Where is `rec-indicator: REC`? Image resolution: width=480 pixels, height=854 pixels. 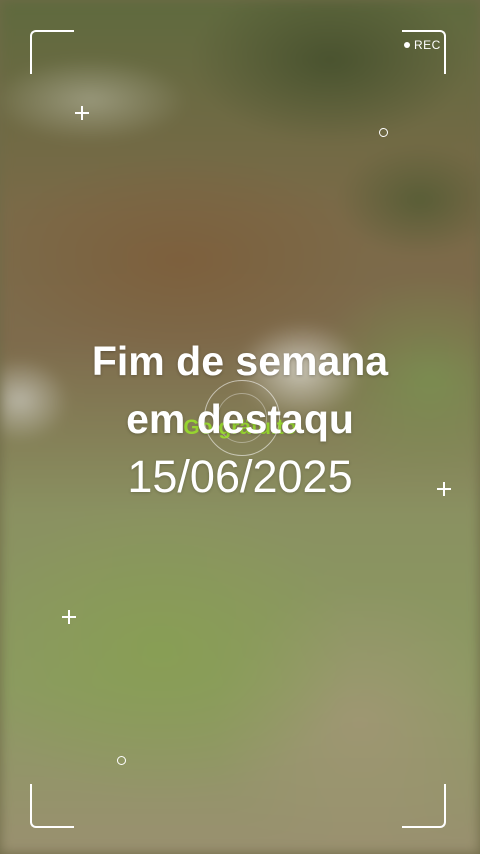 rec-indicator: REC is located at coordinates (422, 45).